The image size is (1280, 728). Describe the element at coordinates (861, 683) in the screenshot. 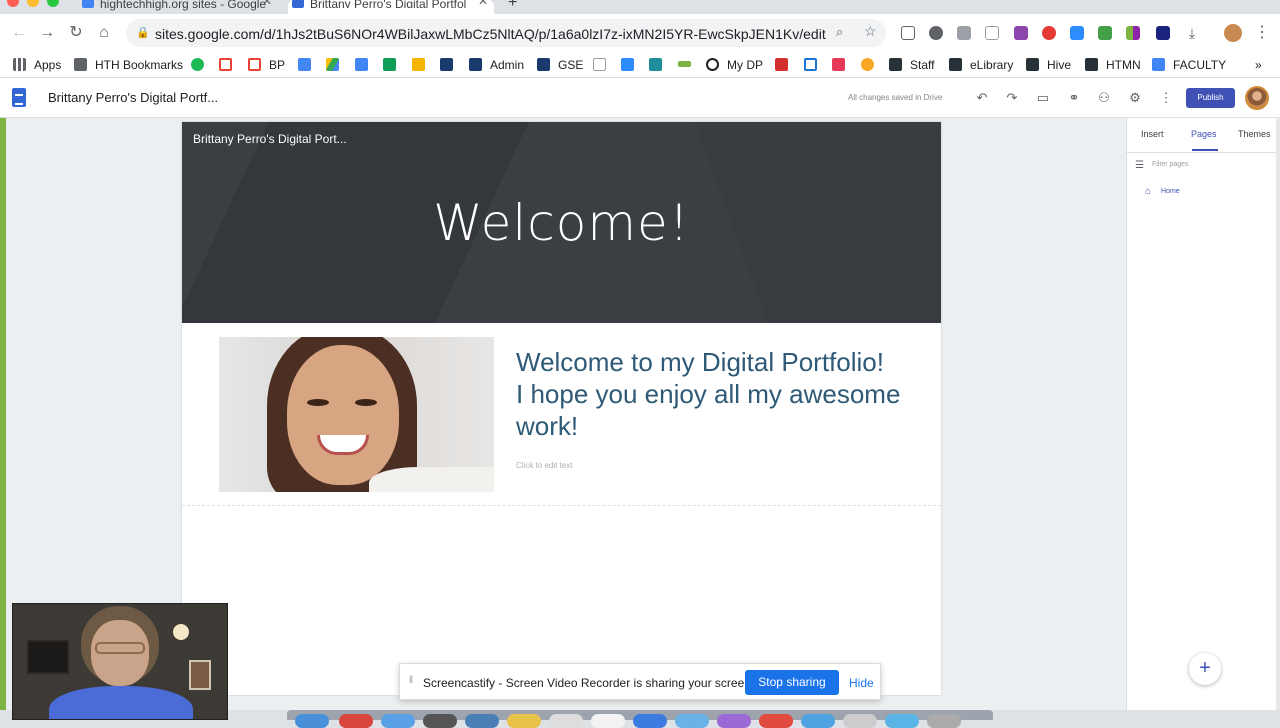

I see `hide-button: Hide` at that location.